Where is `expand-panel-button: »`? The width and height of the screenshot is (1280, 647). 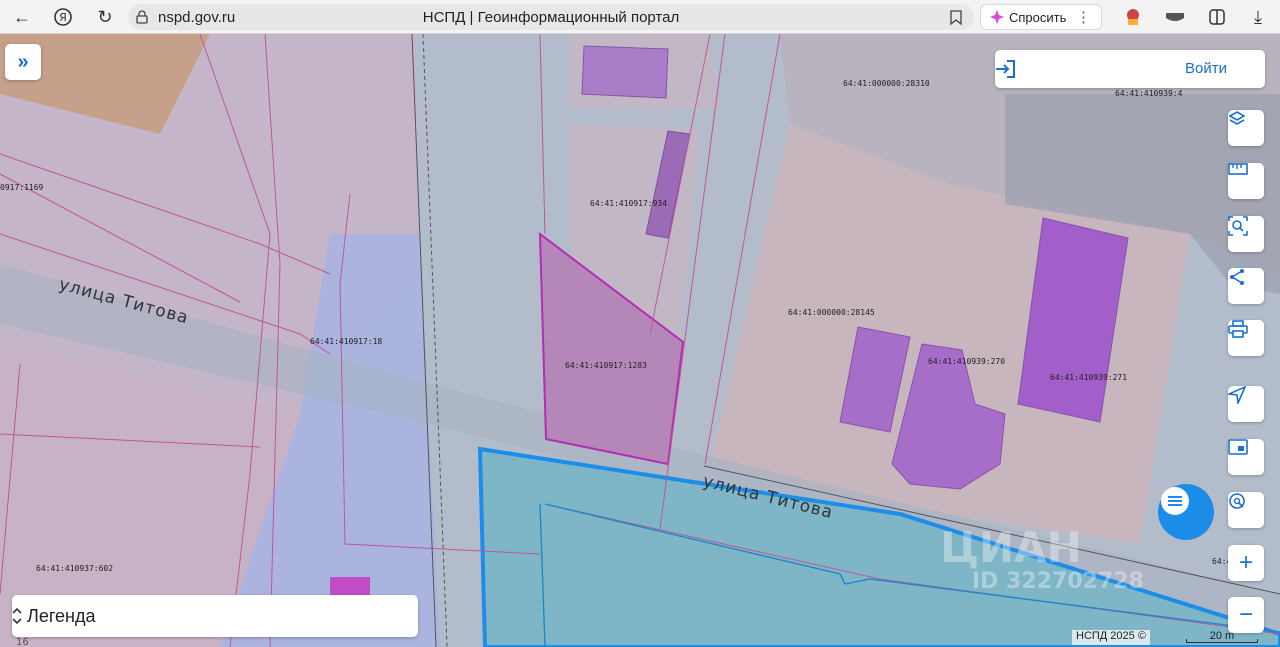 expand-panel-button: » is located at coordinates (23, 62).